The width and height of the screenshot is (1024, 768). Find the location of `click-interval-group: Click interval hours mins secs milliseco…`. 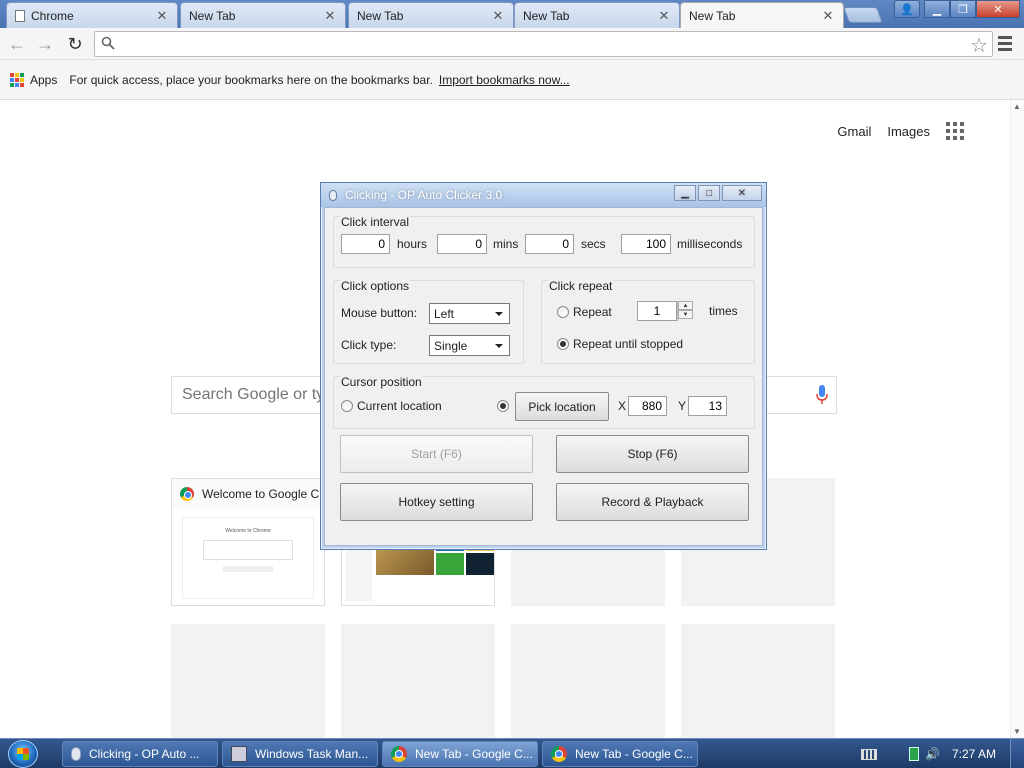

click-interval-group: Click interval hours mins secs milliseco… is located at coordinates (544, 241).